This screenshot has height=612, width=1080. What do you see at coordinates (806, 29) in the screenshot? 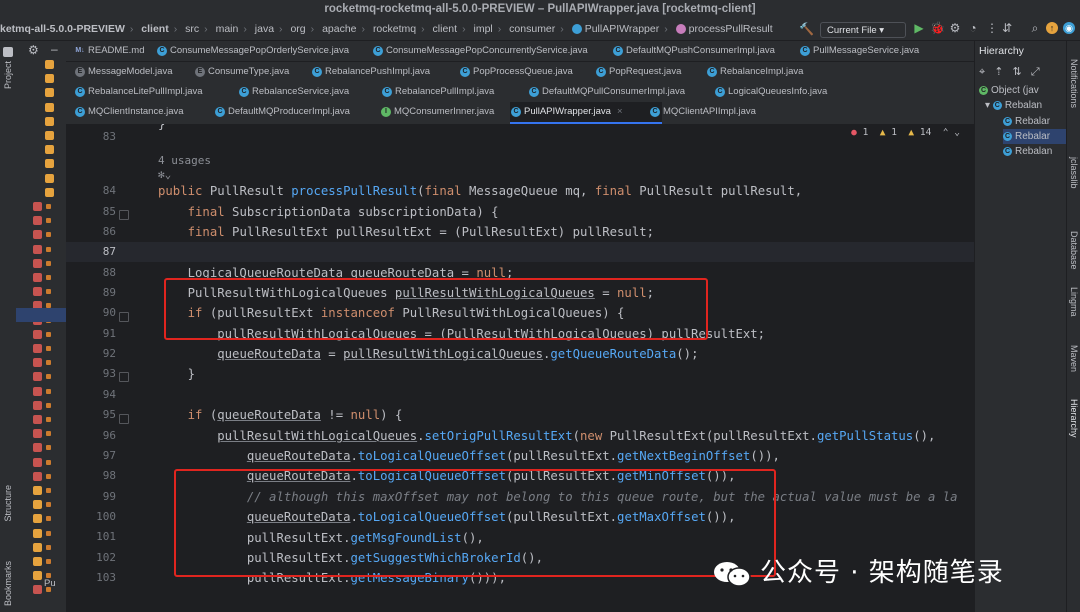
I see `build-hammer-icon: 🔨` at bounding box center [806, 29].